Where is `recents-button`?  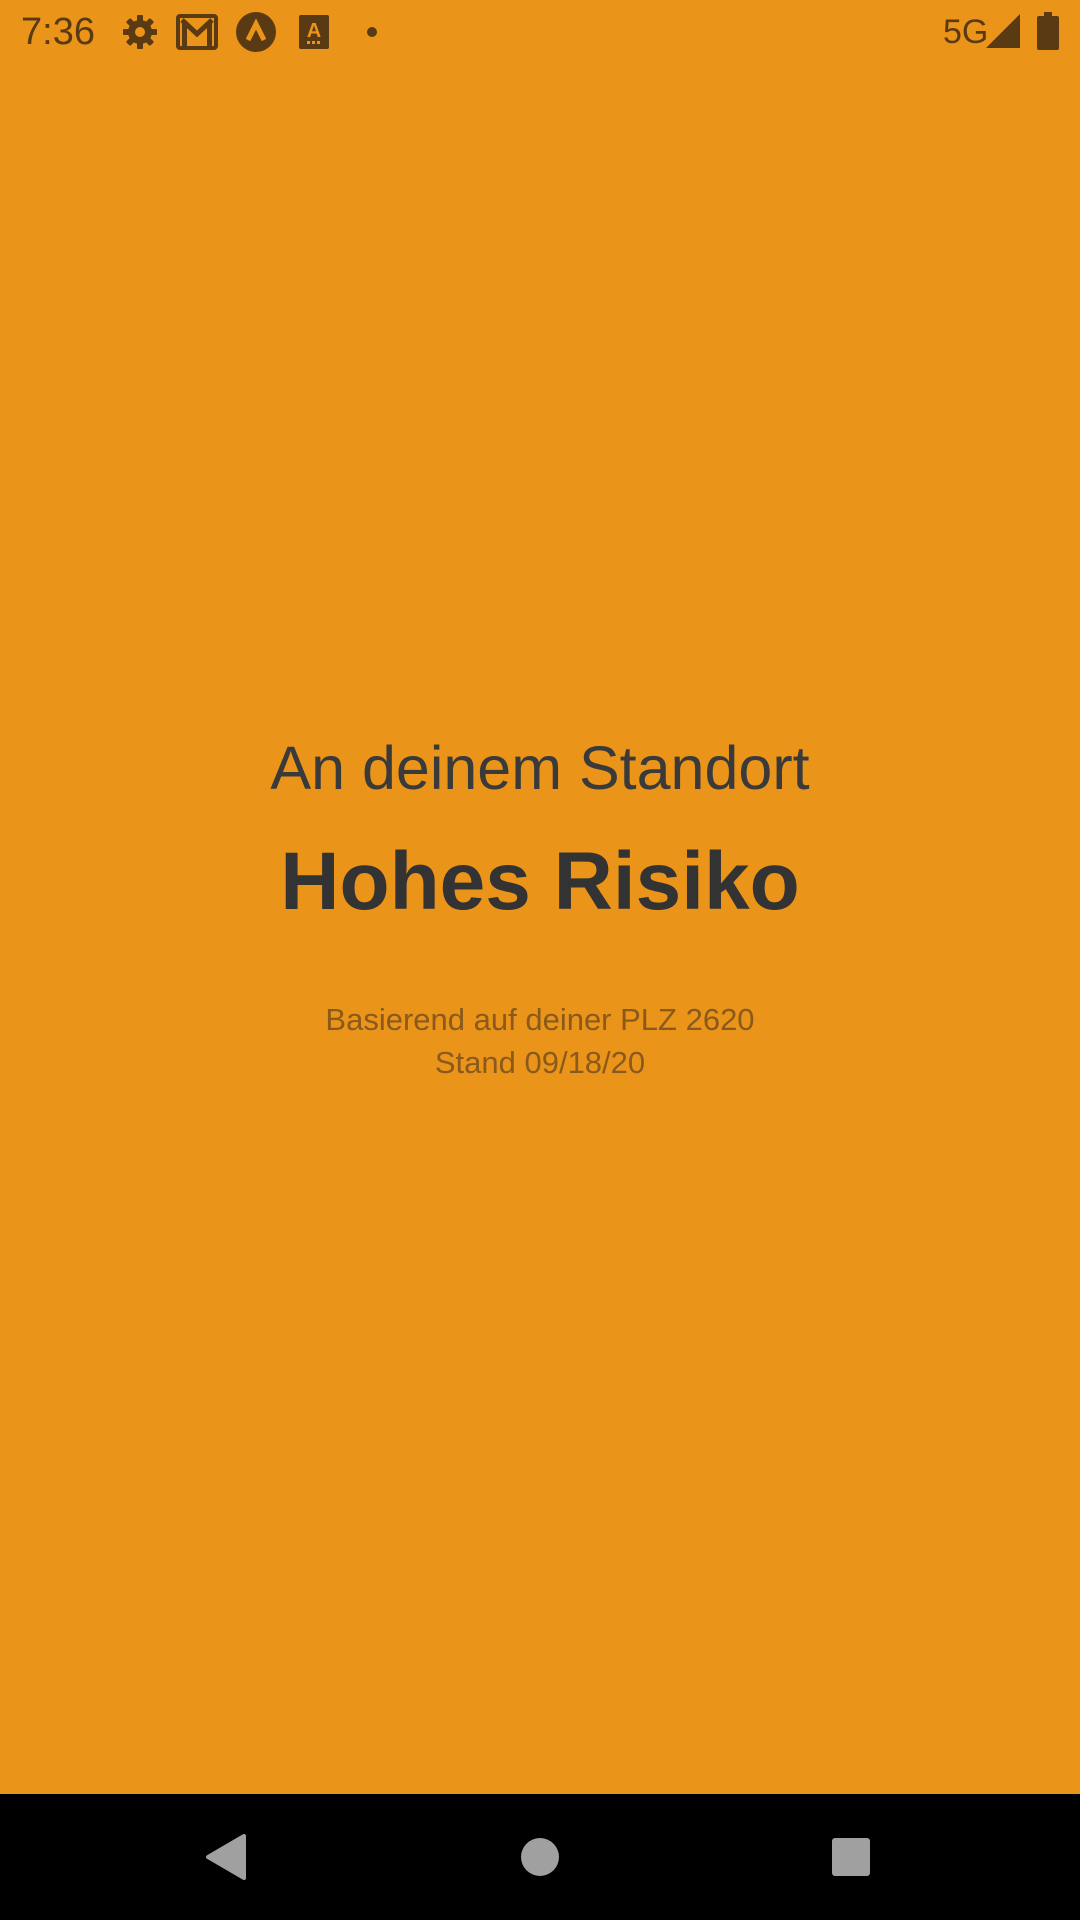 recents-button is located at coordinates (851, 1857).